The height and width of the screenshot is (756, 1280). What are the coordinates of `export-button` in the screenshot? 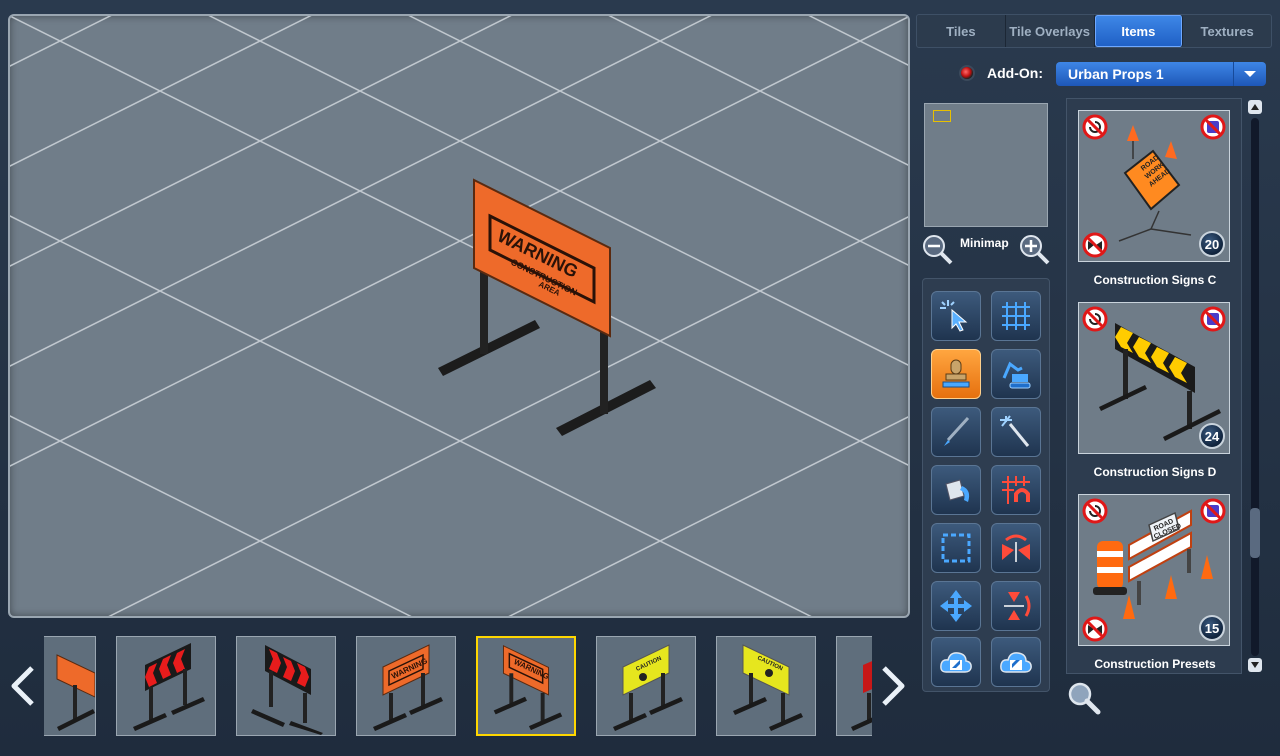 It's located at (1016, 662).